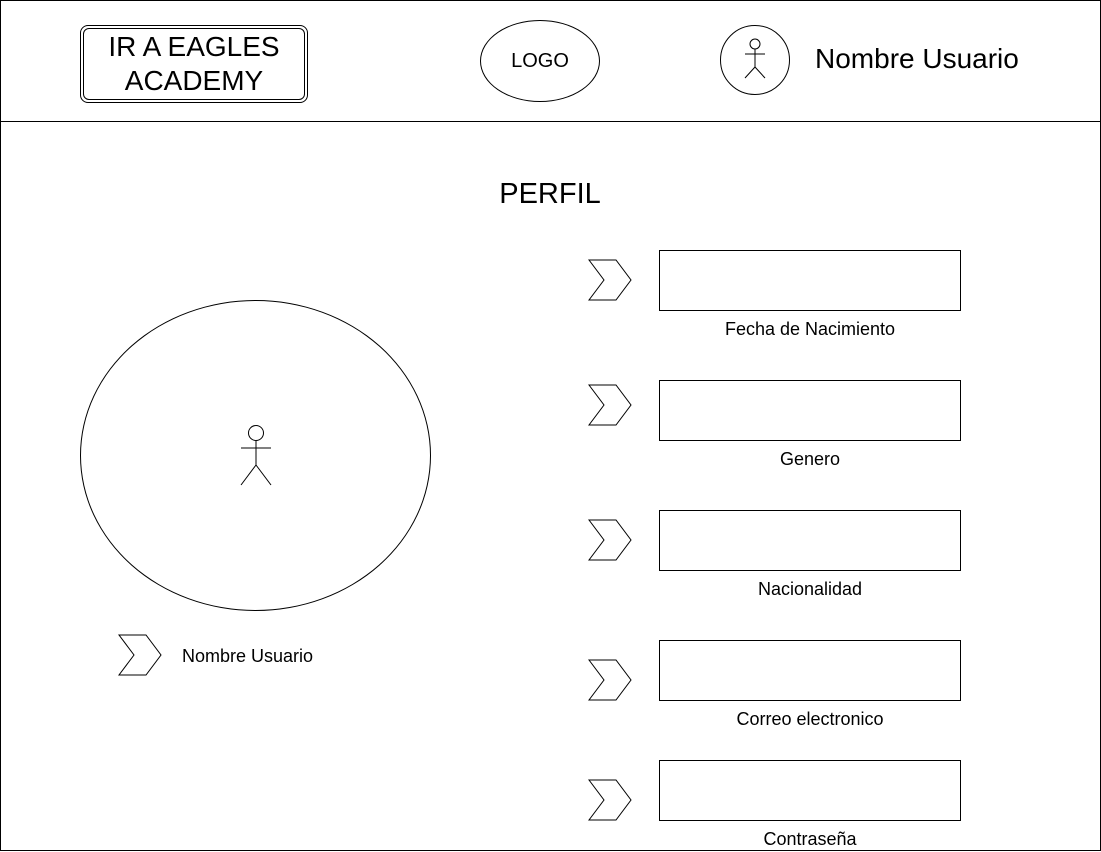 This screenshot has width=1101, height=852. I want to click on logo: LOGO, so click(540, 61).